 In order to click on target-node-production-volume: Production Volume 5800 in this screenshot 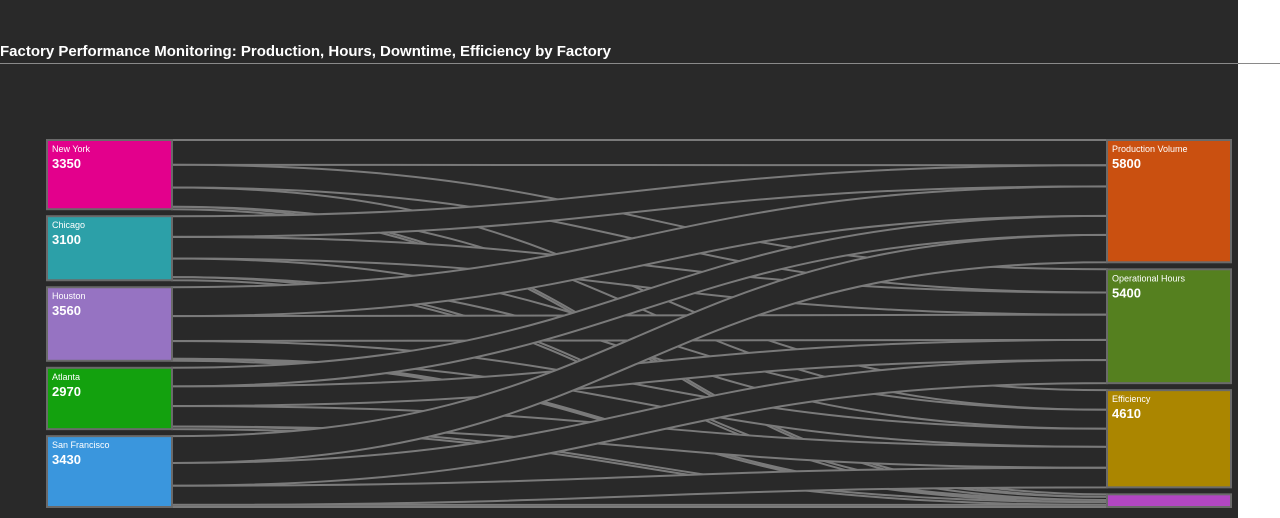, I will do `click(1169, 201)`.